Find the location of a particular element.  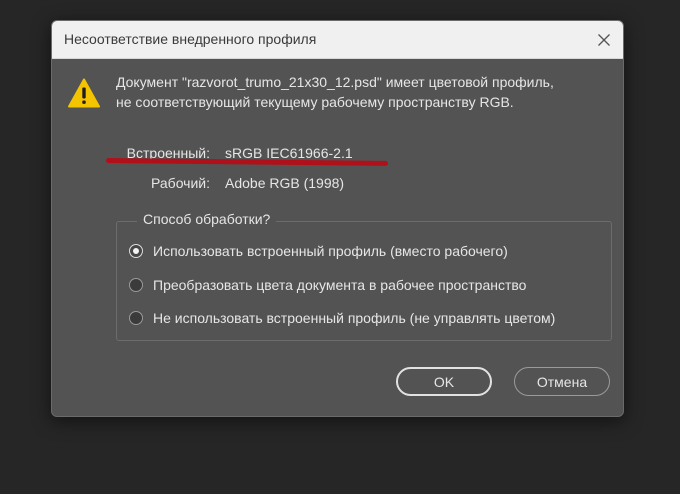

radio-button-selected is located at coordinates (136, 251).